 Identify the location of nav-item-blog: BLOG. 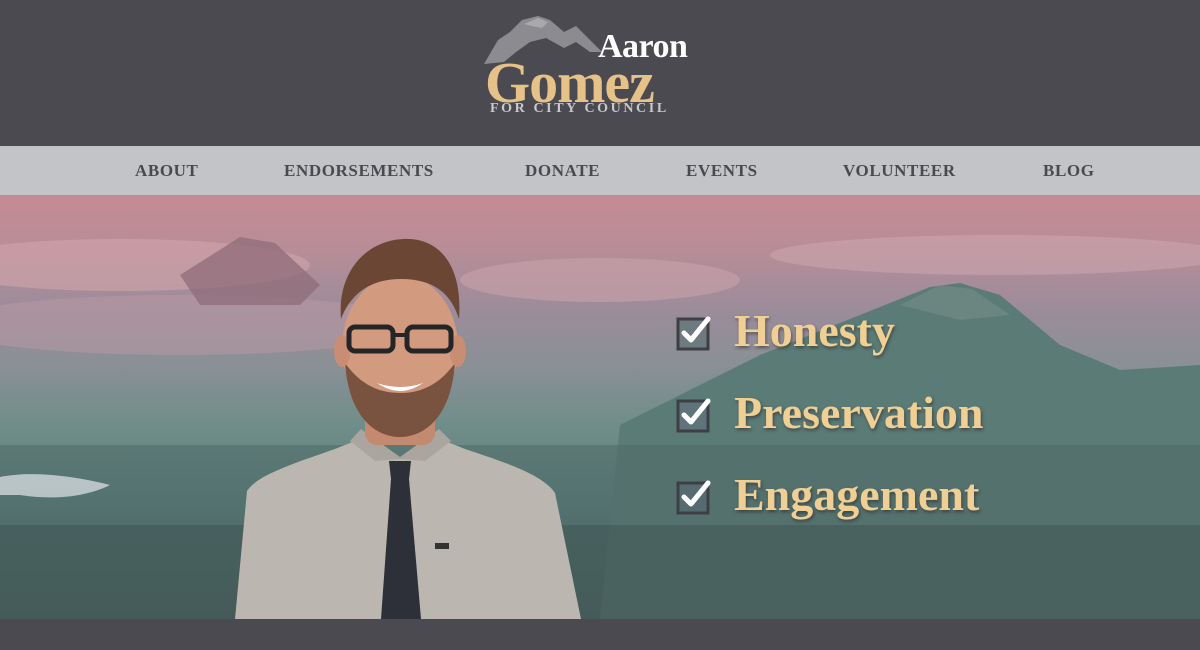
(1069, 170).